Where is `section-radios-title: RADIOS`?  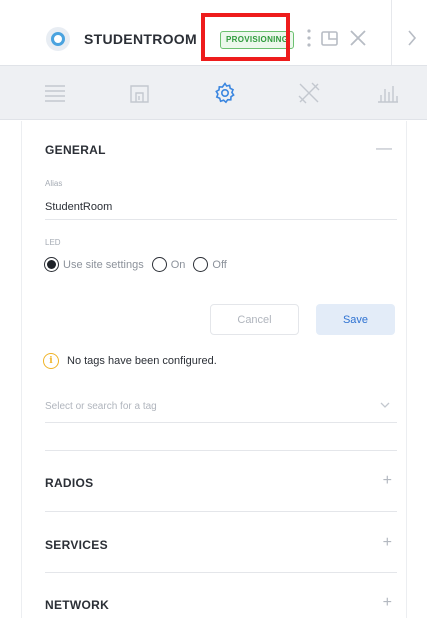
section-radios-title: RADIOS is located at coordinates (69, 483).